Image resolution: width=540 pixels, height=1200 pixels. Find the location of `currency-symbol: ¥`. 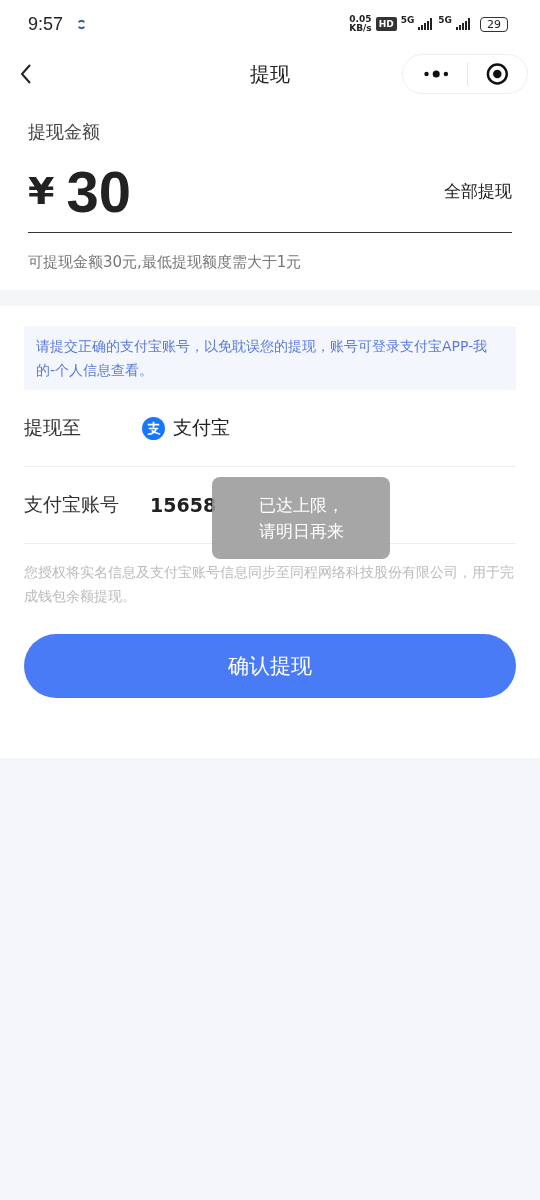

currency-symbol: ¥ is located at coordinates (41, 191).